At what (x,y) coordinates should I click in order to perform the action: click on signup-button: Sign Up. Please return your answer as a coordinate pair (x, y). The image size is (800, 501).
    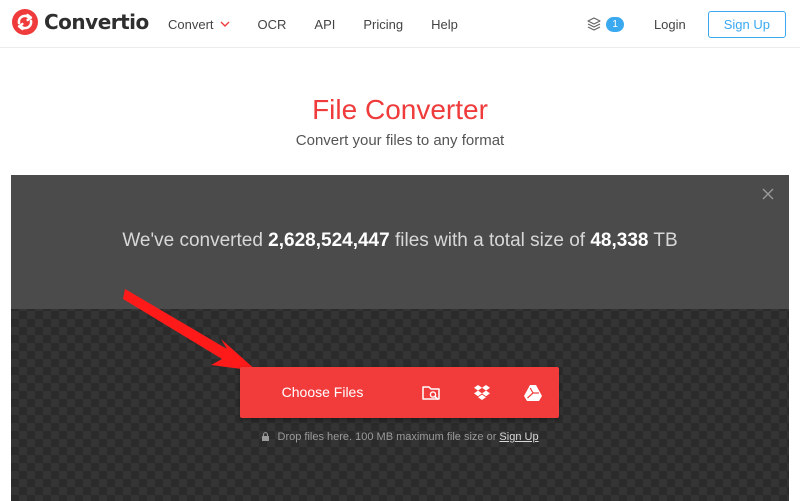
    Looking at the image, I should click on (746, 24).